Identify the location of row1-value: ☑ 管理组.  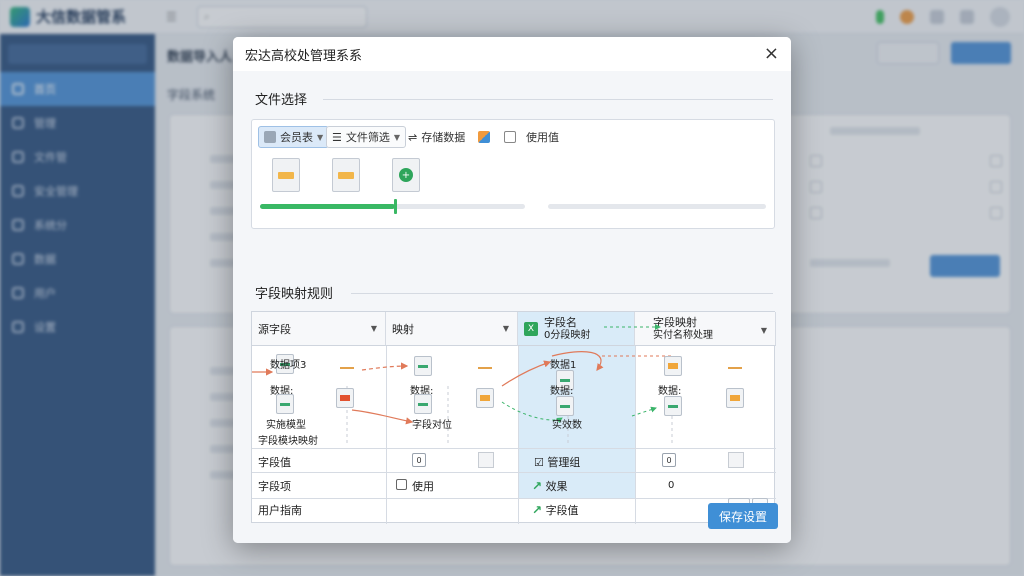
(557, 462).